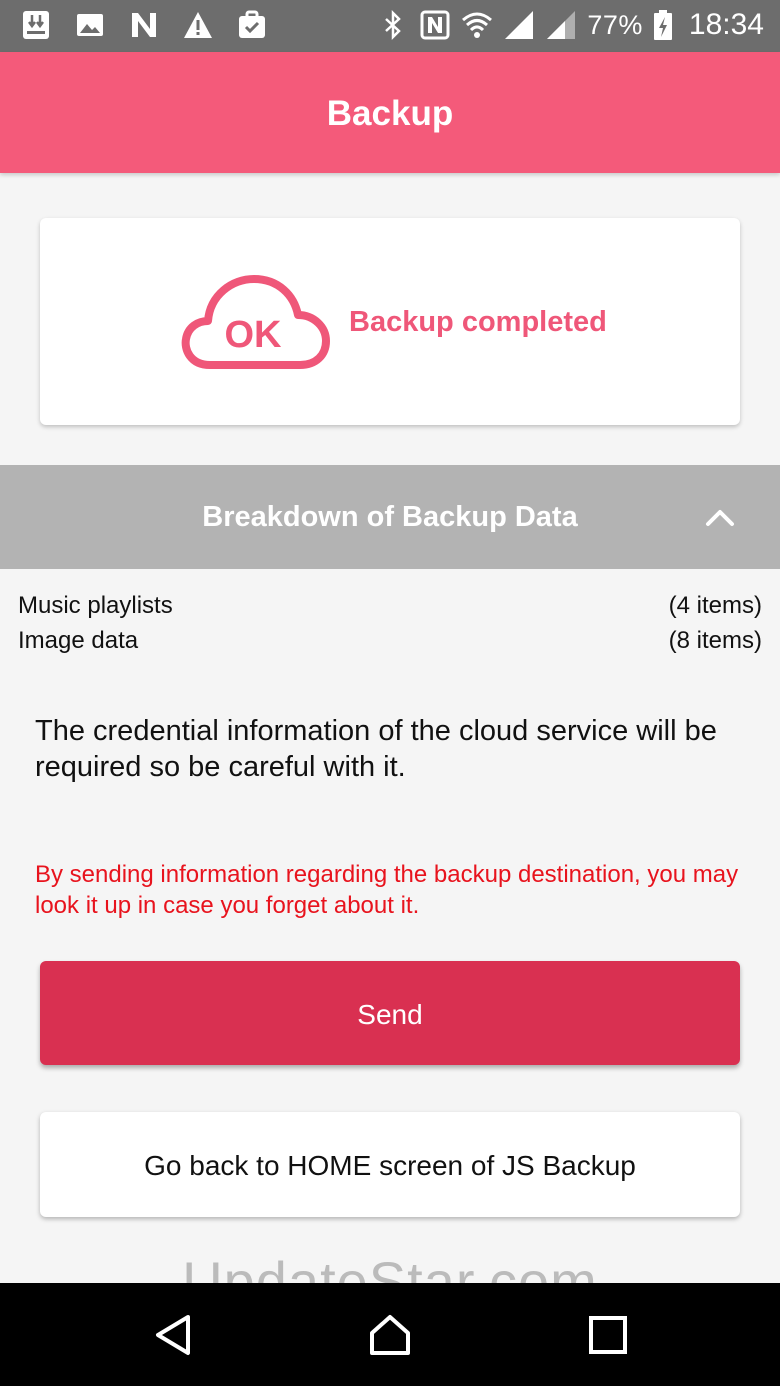 The height and width of the screenshot is (1386, 780). I want to click on wifi-icon, so click(477, 25).